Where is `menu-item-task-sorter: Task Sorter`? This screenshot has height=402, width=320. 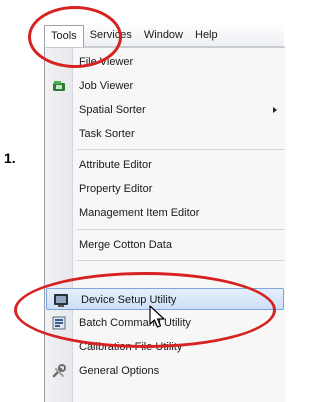
menu-item-task-sorter: Task Sorter is located at coordinates (165, 134).